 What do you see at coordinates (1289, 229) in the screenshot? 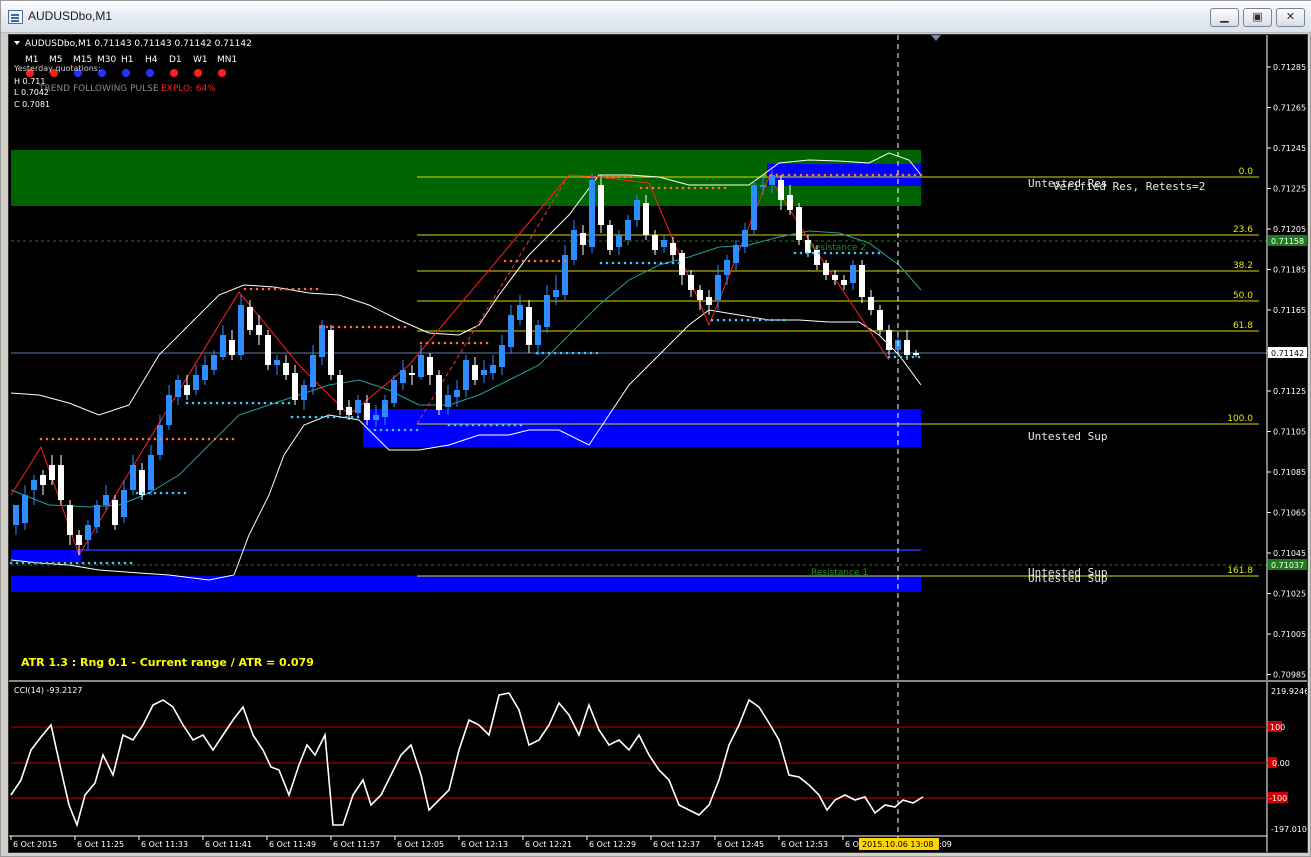
I see `price-tick-label: 0.71205` at bounding box center [1289, 229].